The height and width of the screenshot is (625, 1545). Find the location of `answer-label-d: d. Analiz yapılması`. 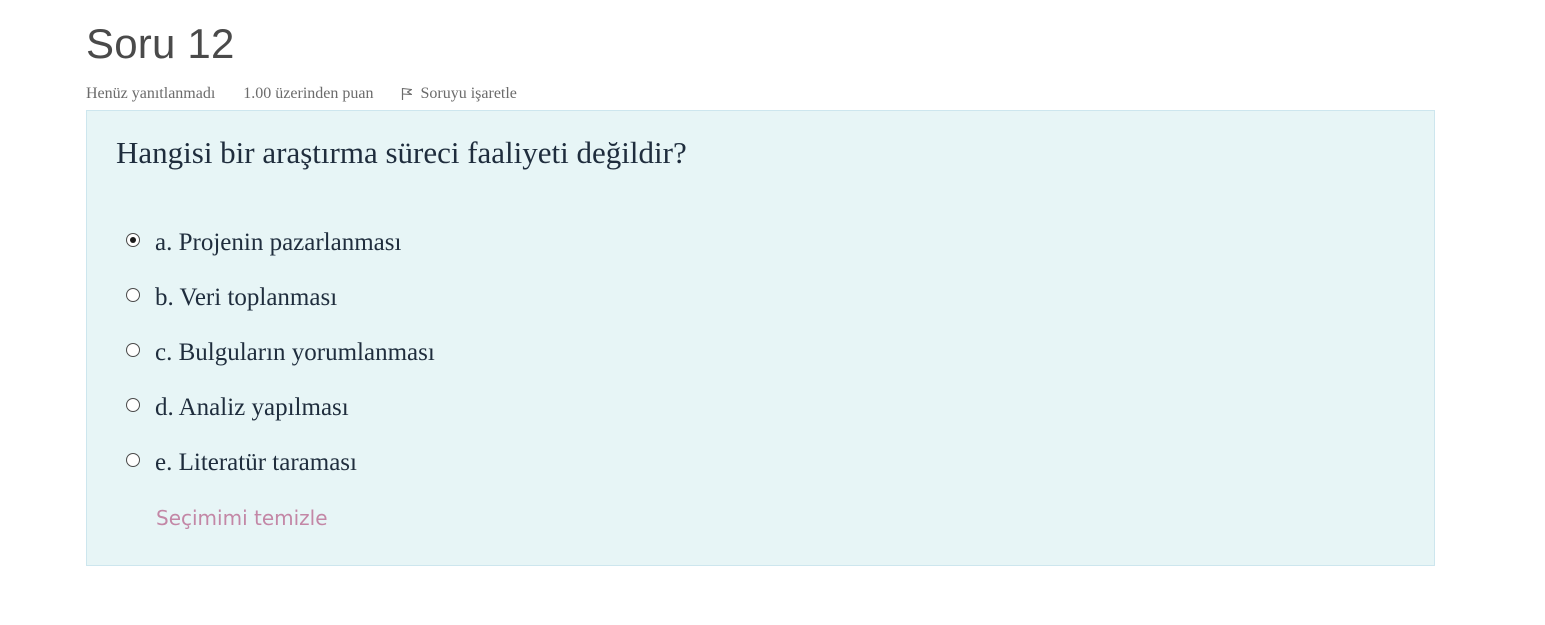

answer-label-d: d. Analiz yapılması is located at coordinates (252, 407).